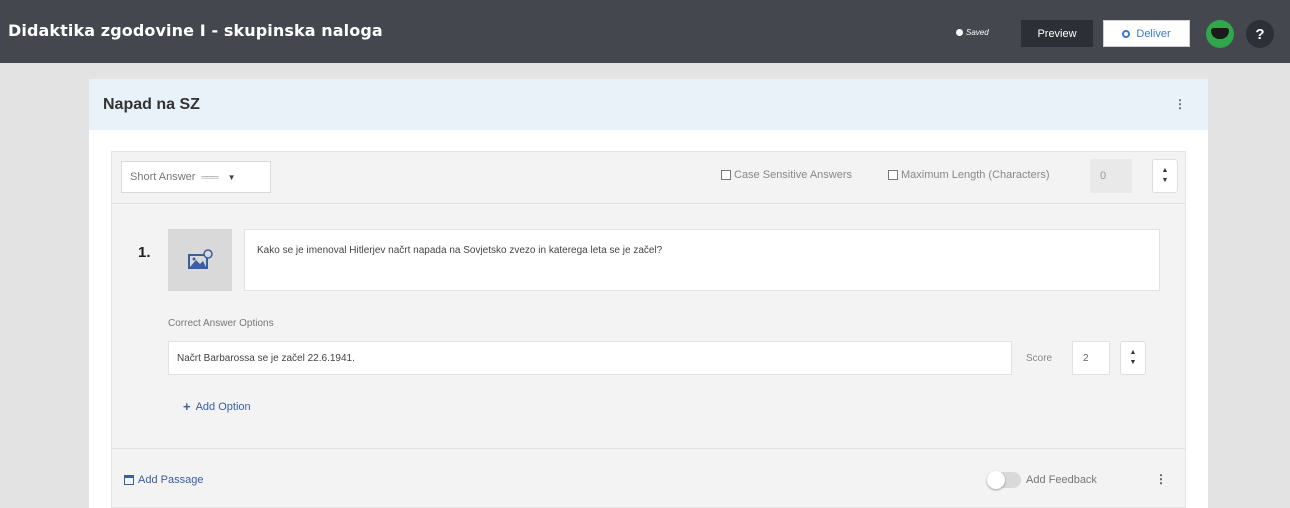 Image resolution: width=1290 pixels, height=508 pixels. I want to click on max-length-option: Maximum Length (Characters), so click(969, 175).